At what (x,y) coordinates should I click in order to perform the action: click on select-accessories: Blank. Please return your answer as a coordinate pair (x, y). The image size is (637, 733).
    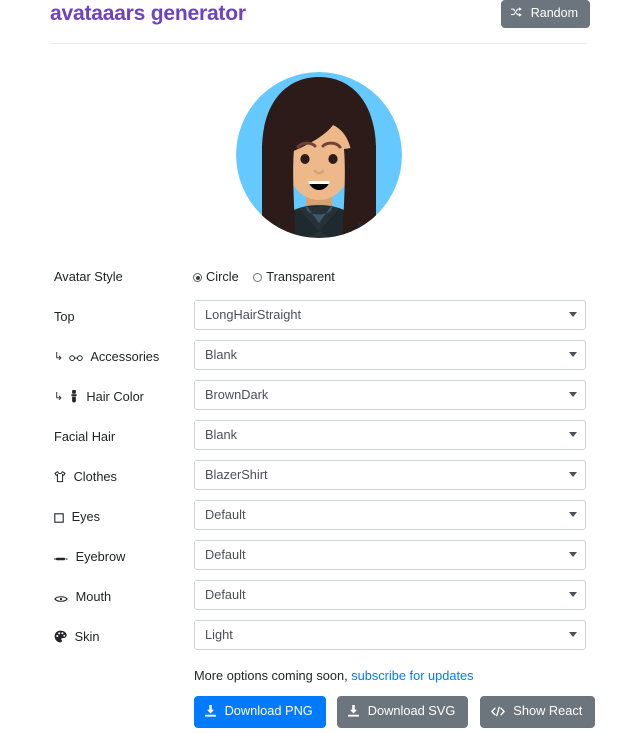
    Looking at the image, I should click on (390, 355).